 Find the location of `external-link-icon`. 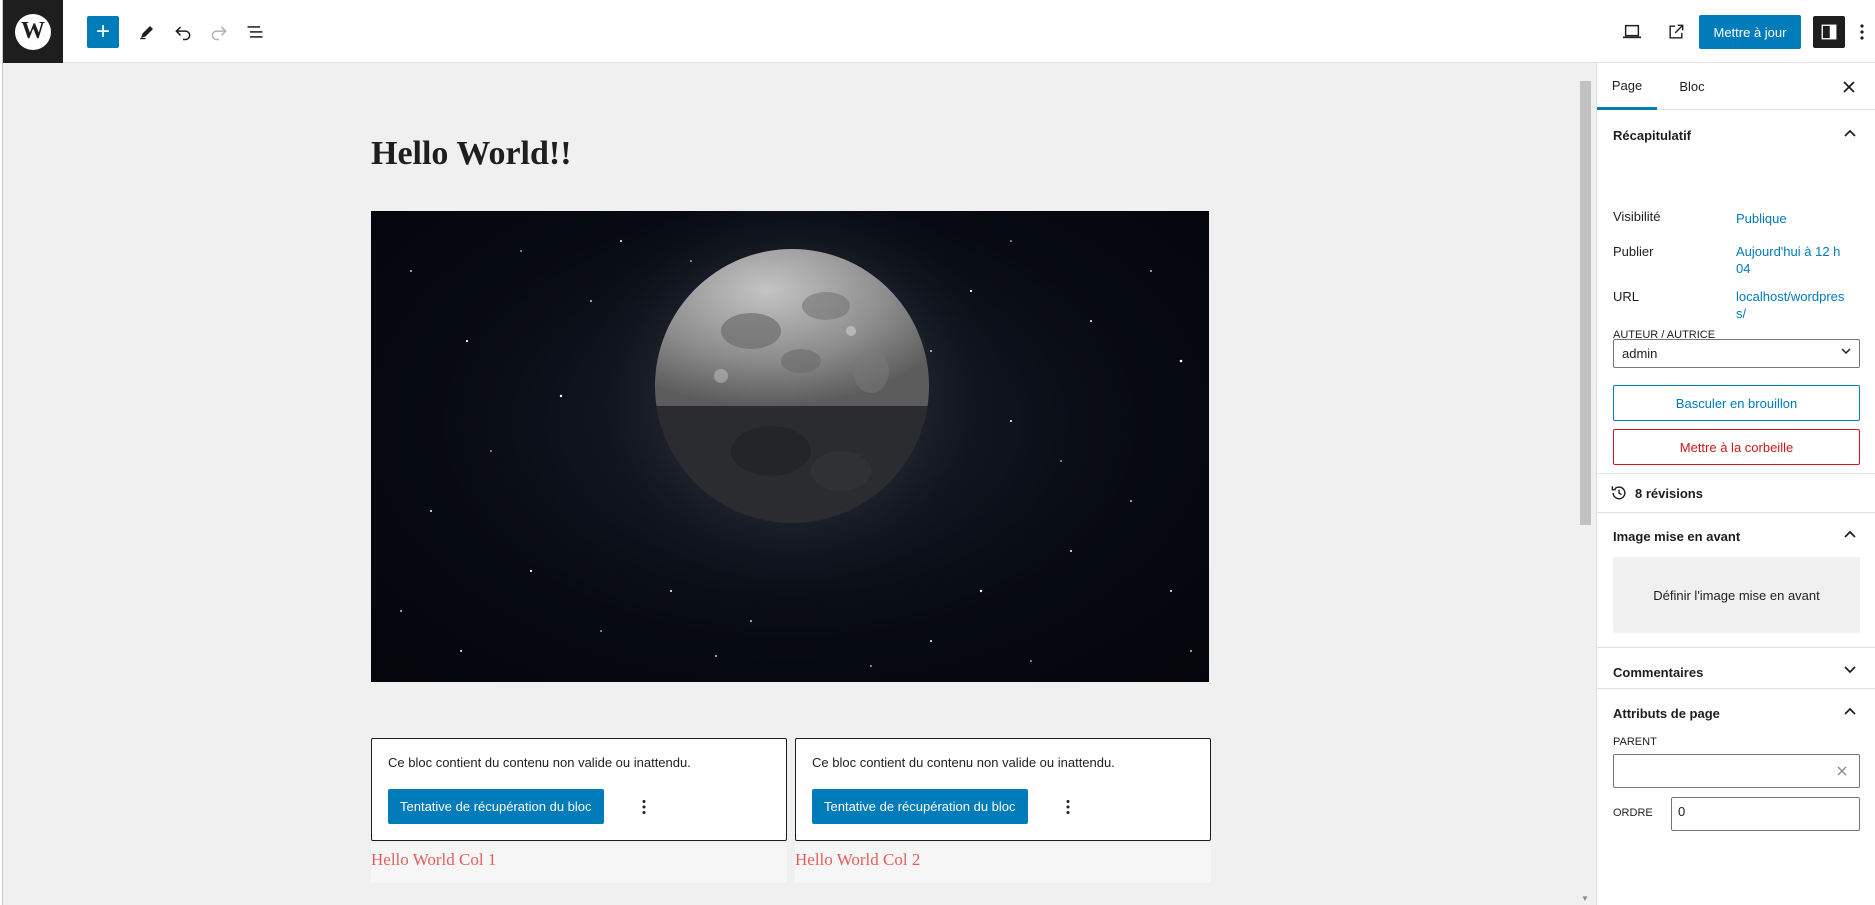

external-link-icon is located at coordinates (1676, 31).